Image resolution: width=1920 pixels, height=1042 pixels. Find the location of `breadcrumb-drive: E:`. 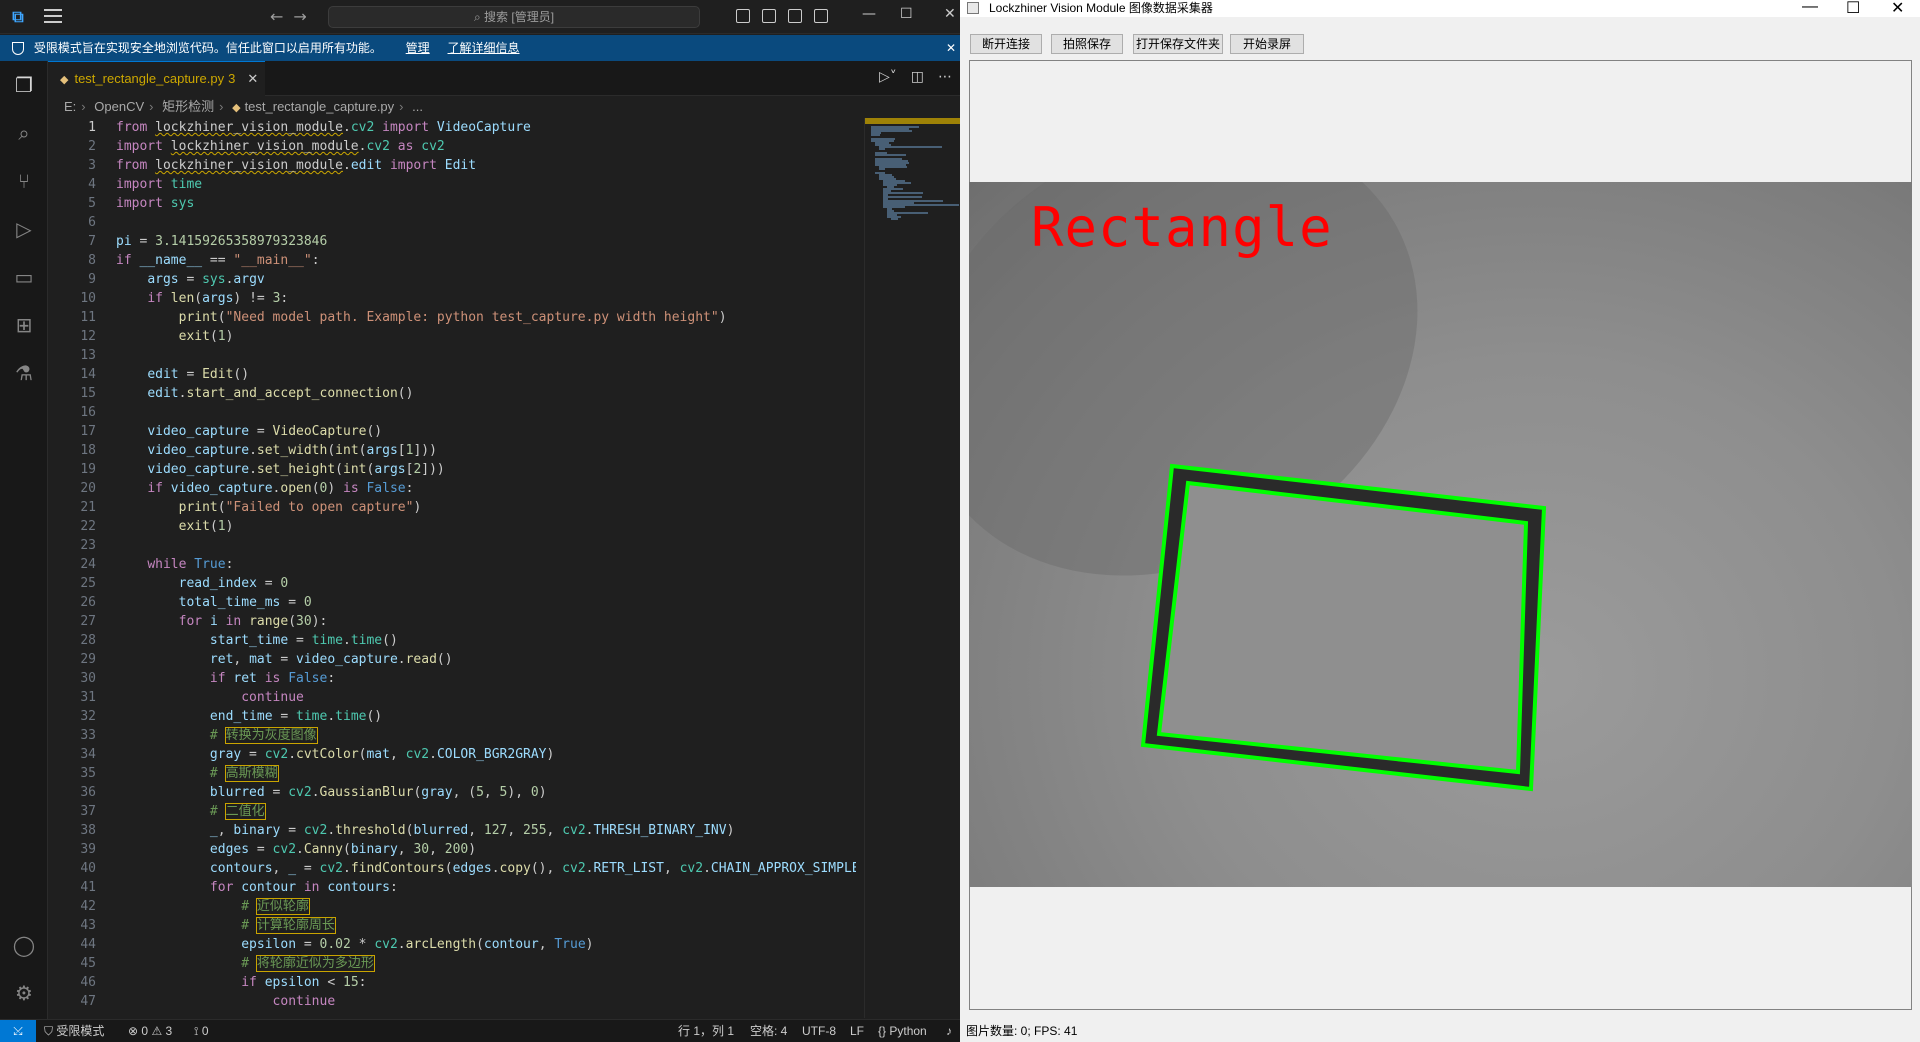

breadcrumb-drive: E: is located at coordinates (70, 106).